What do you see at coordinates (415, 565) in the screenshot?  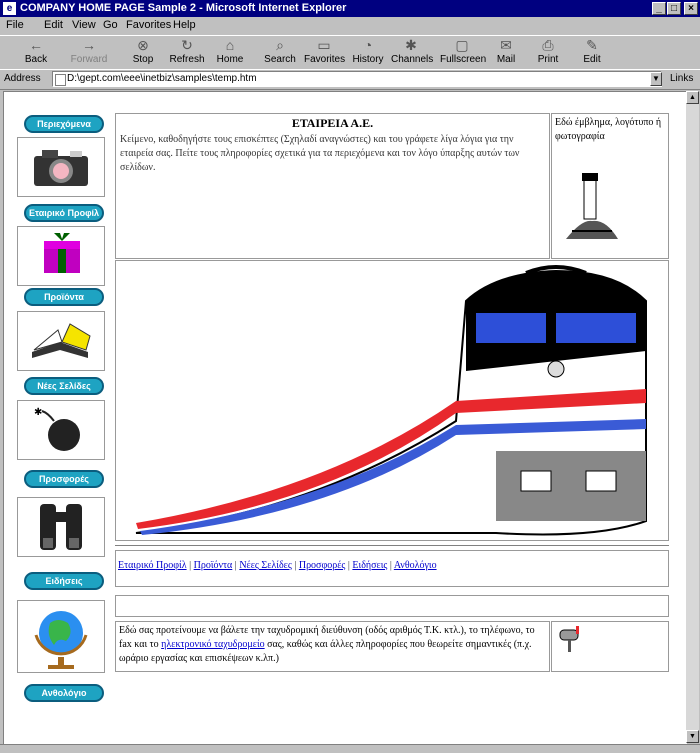 I see `nav-link-anthology: Ανθολόγιο` at bounding box center [415, 565].